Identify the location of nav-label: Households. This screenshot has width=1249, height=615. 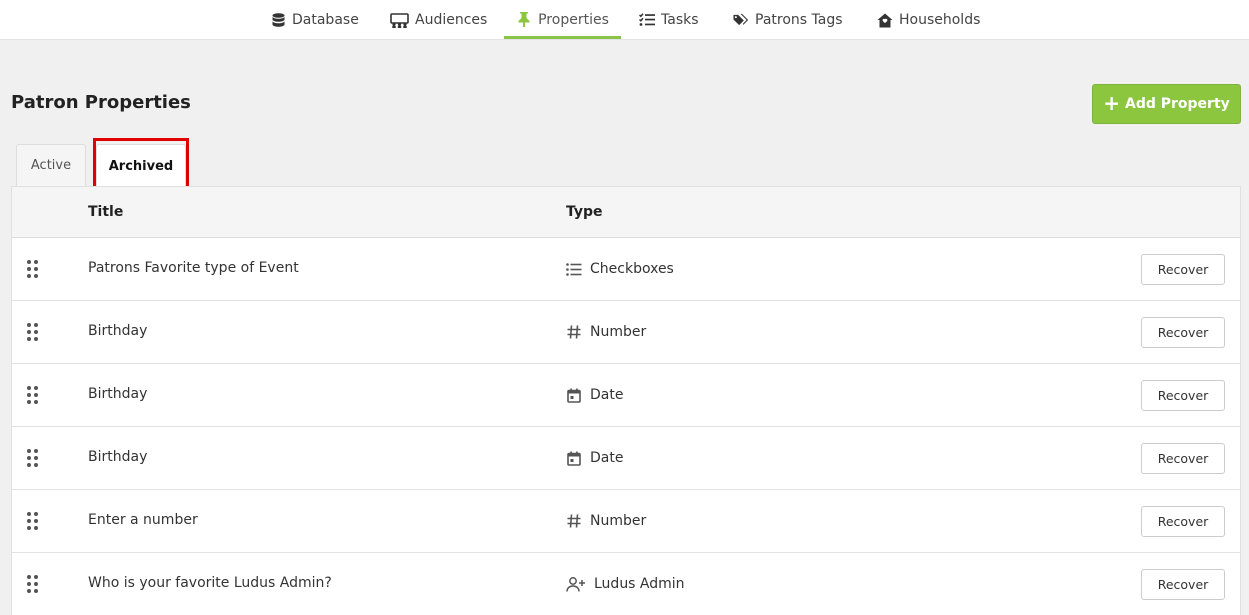
(940, 20).